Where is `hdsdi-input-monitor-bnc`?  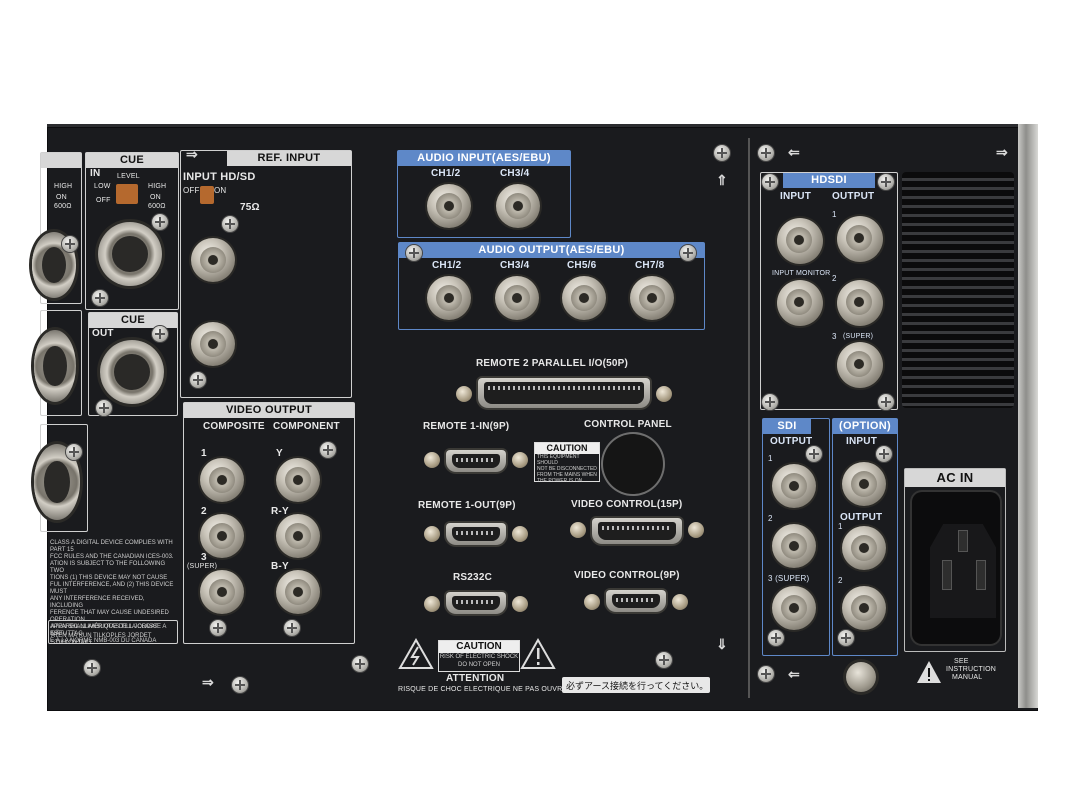
hdsdi-input-monitor-bnc is located at coordinates (800, 303).